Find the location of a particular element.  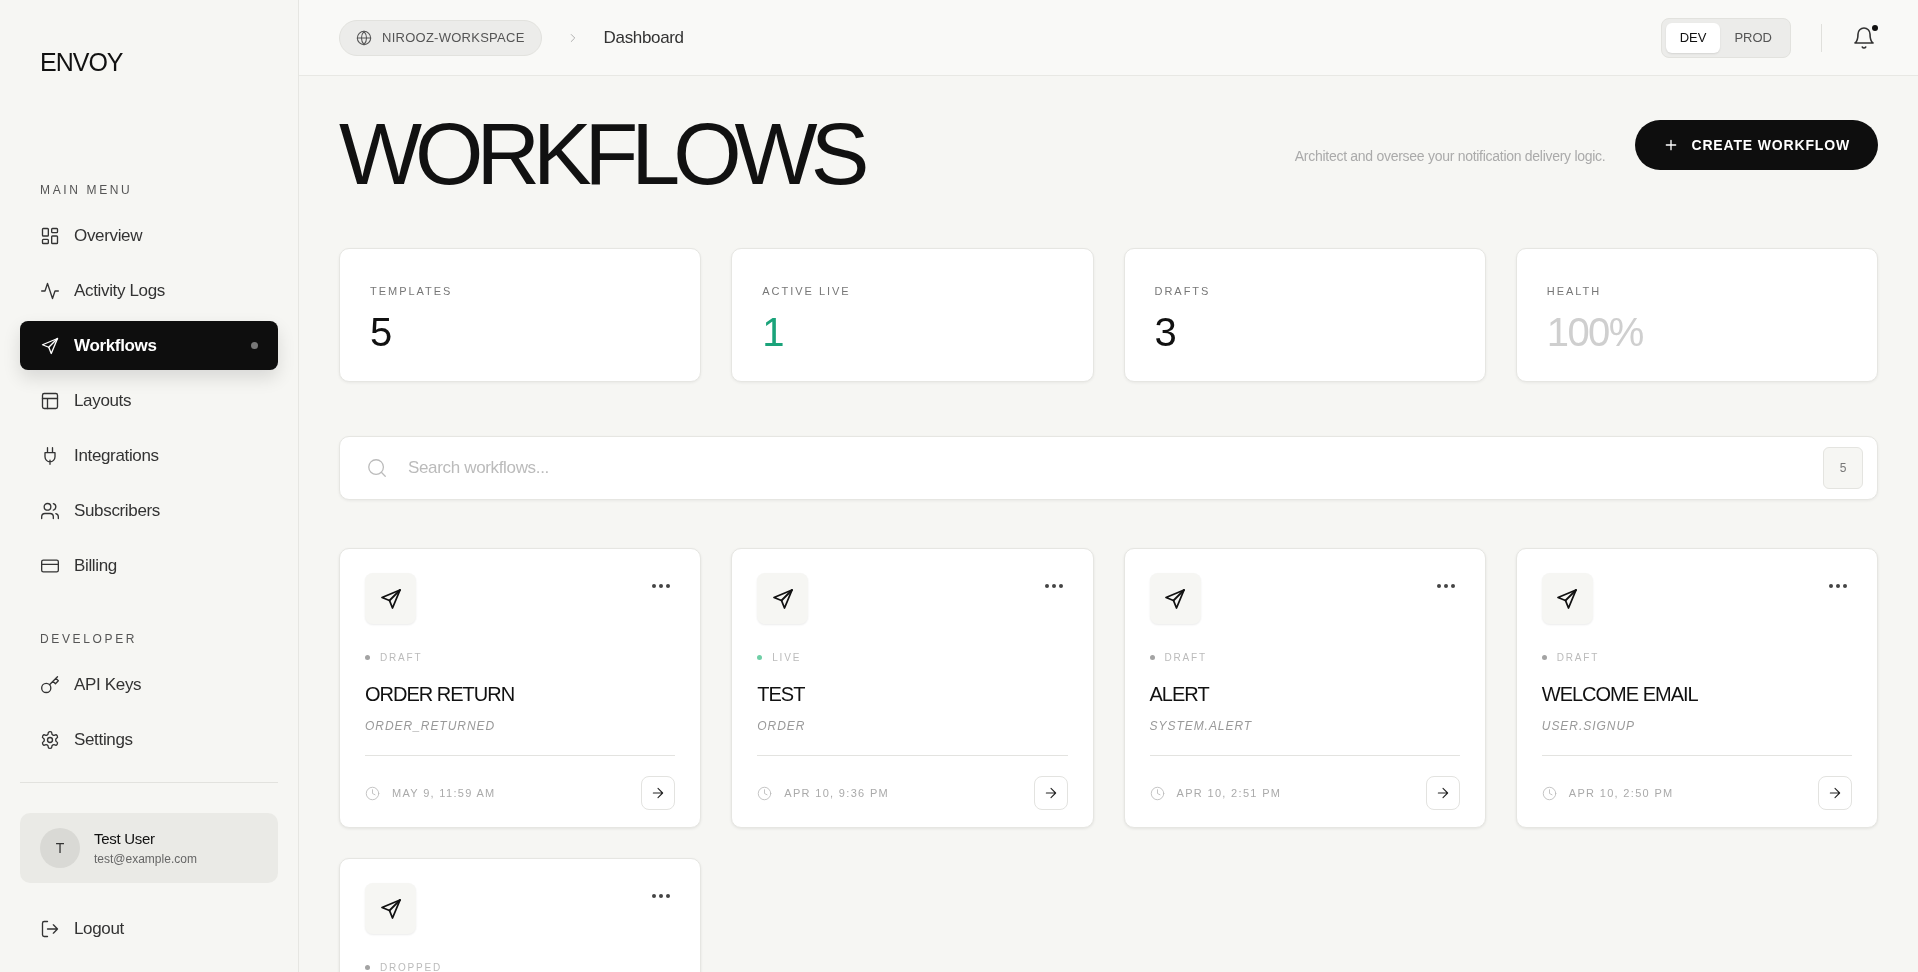

avatar: T is located at coordinates (60, 848).